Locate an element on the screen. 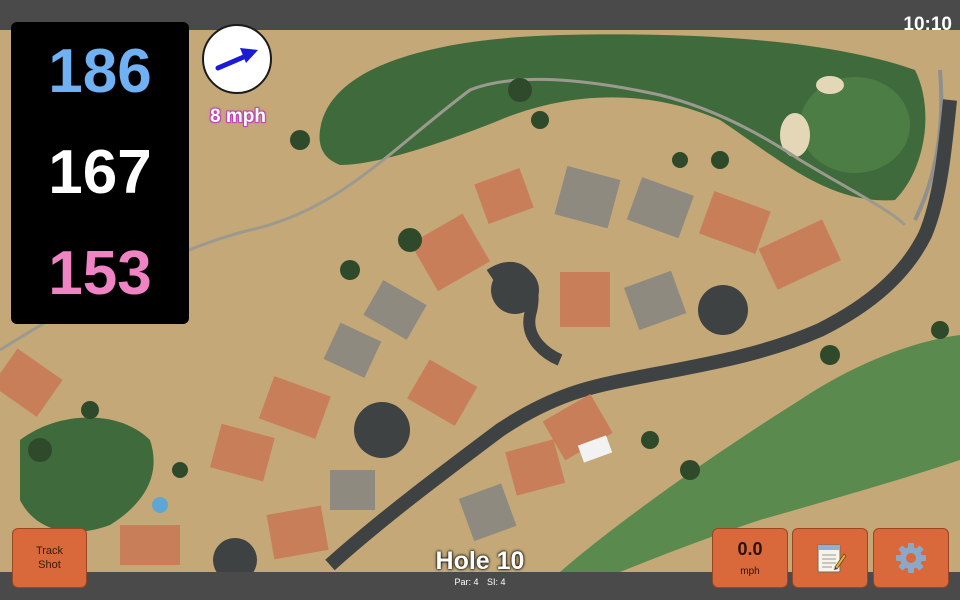 The image size is (960, 600). speed-value: 0.0 is located at coordinates (750, 549).